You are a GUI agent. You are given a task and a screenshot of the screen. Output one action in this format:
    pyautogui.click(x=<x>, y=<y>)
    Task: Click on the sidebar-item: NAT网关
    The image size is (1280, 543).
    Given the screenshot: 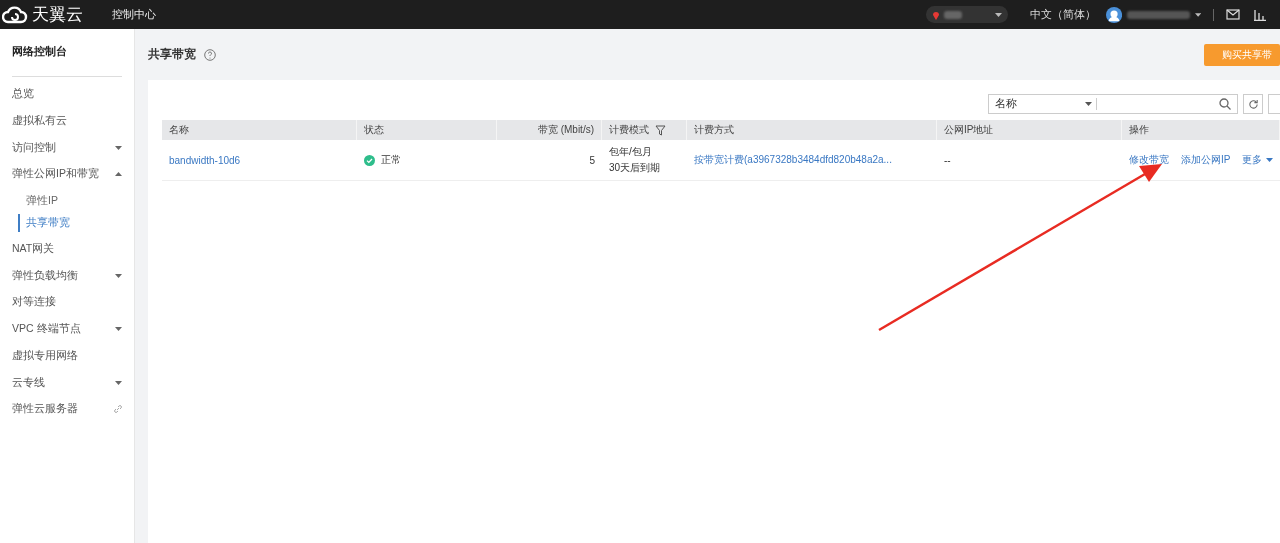 What is the action you would take?
    pyautogui.click(x=67, y=249)
    